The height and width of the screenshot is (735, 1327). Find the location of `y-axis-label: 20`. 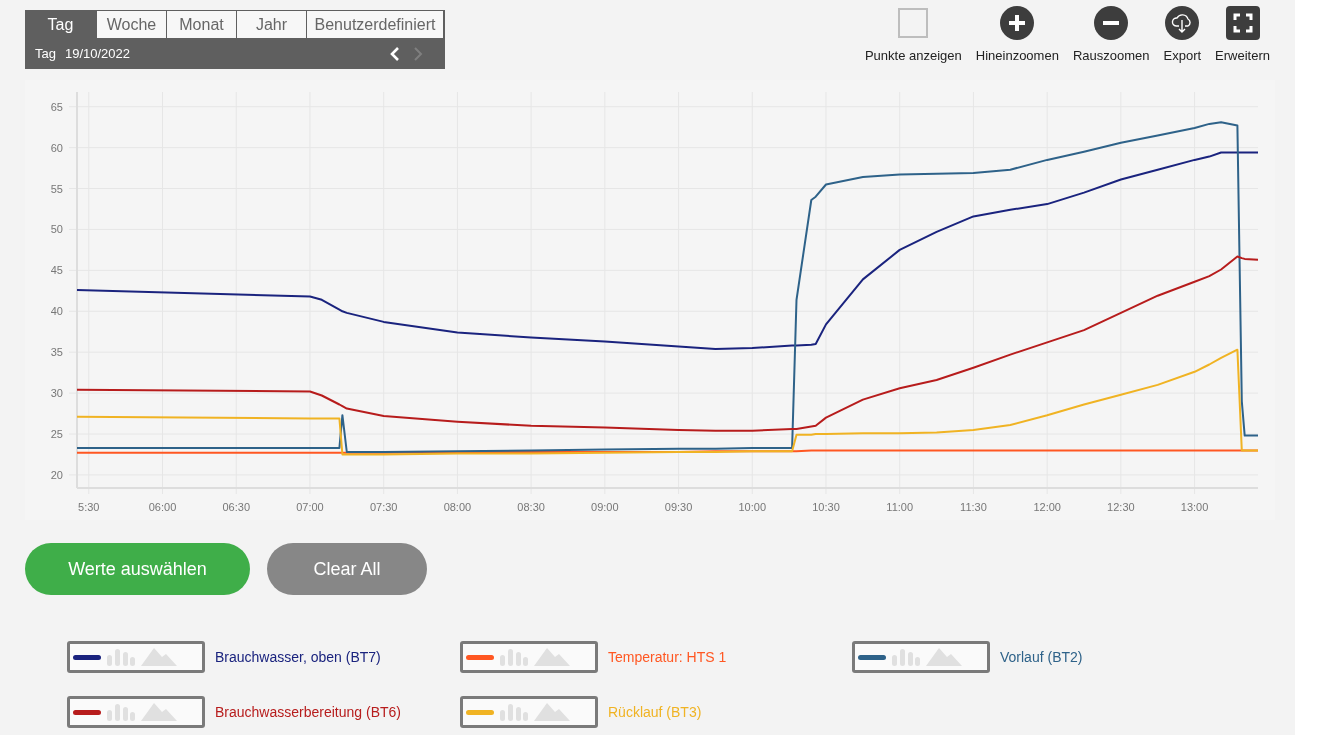

y-axis-label: 20 is located at coordinates (56, 474).